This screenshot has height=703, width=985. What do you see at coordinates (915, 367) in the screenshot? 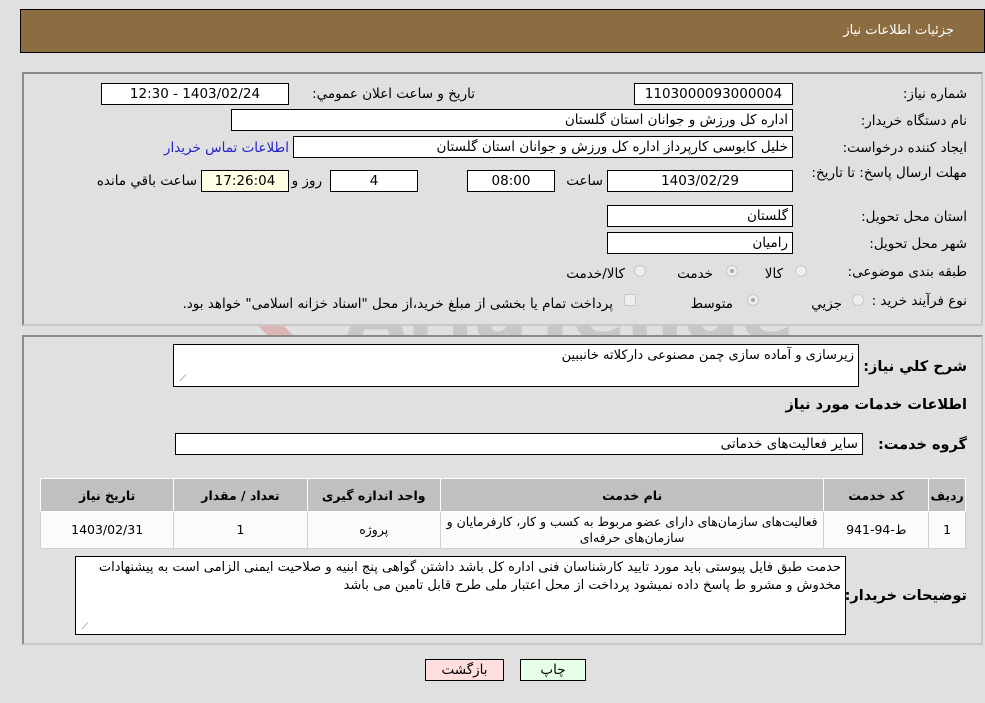
I see `summary-label: شرح کلي نیاز:` at bounding box center [915, 367].